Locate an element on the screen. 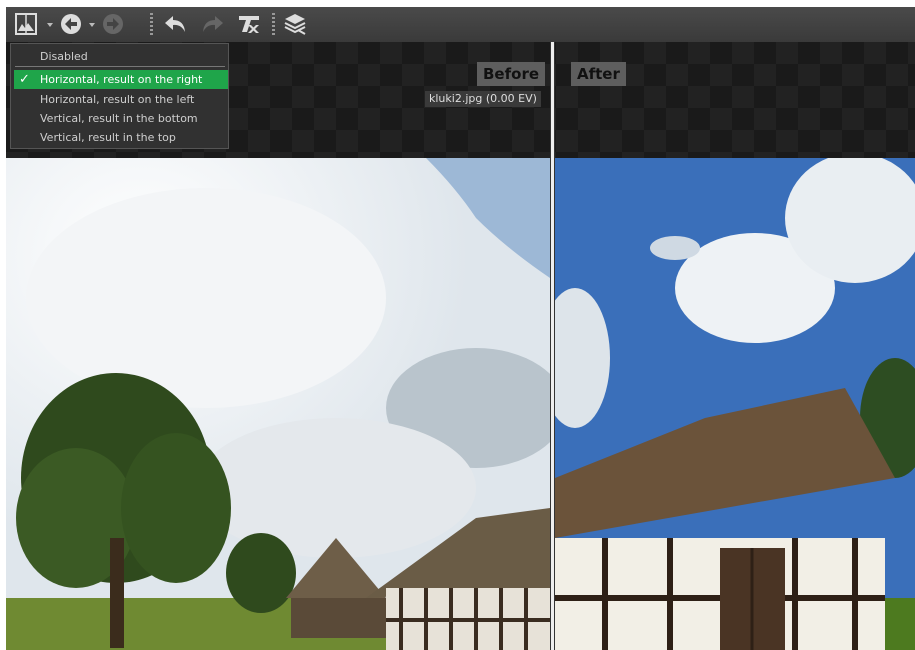 Image resolution: width=915 pixels, height=650 pixels. file-info-label: kluki2.jpg (0.00 EV) is located at coordinates (483, 99).